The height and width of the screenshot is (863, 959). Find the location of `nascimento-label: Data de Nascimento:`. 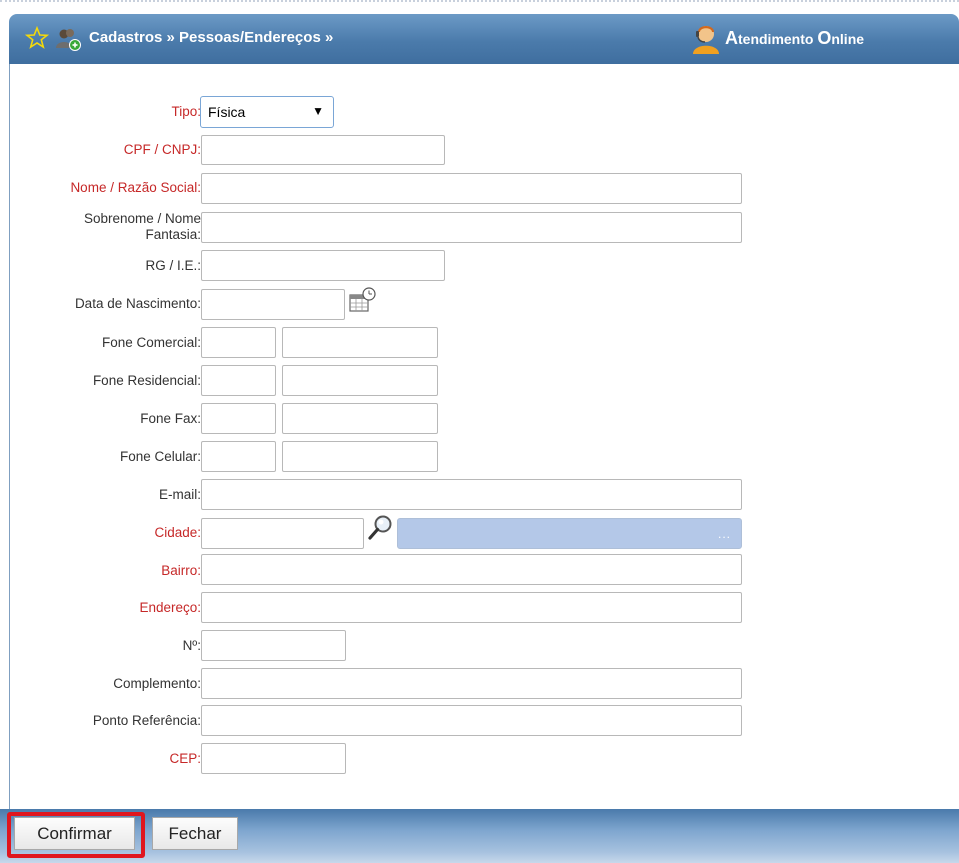

nascimento-label: Data de Nascimento: is located at coordinates (137, 303).